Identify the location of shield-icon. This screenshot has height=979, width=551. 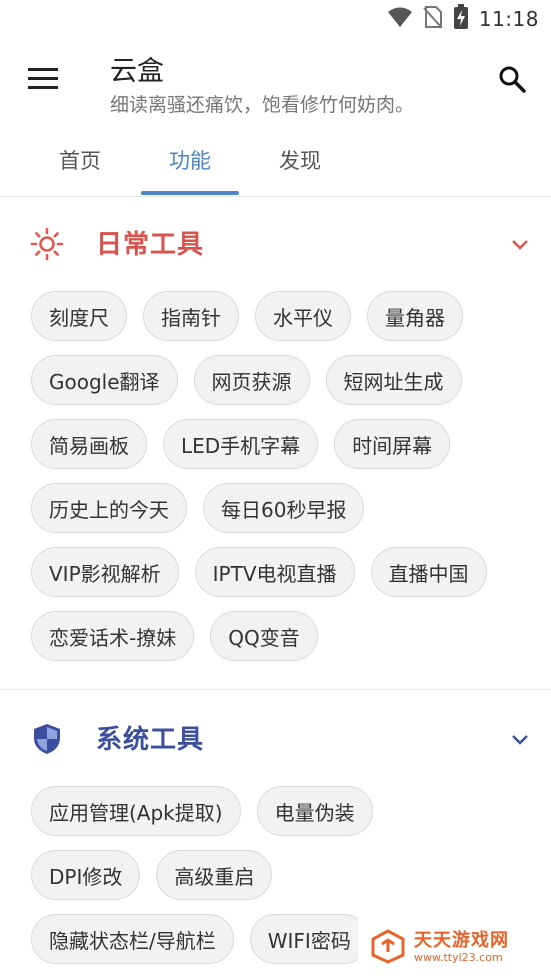
(47, 739).